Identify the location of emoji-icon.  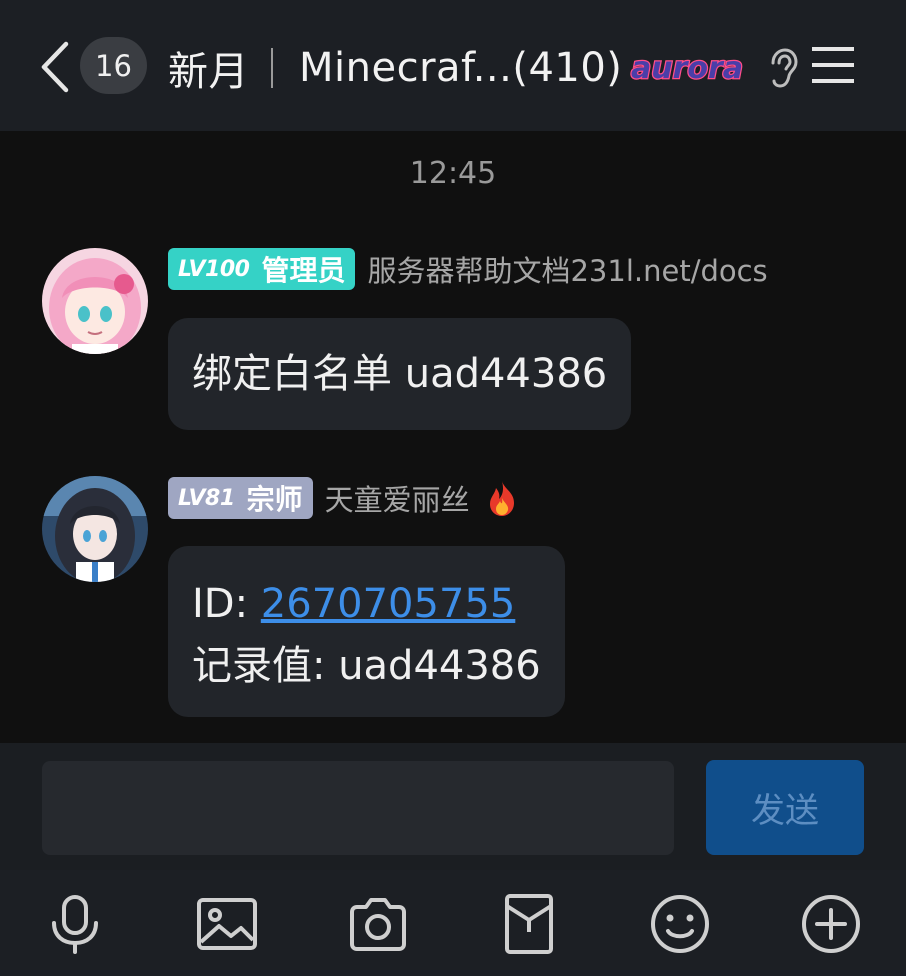
(680, 924).